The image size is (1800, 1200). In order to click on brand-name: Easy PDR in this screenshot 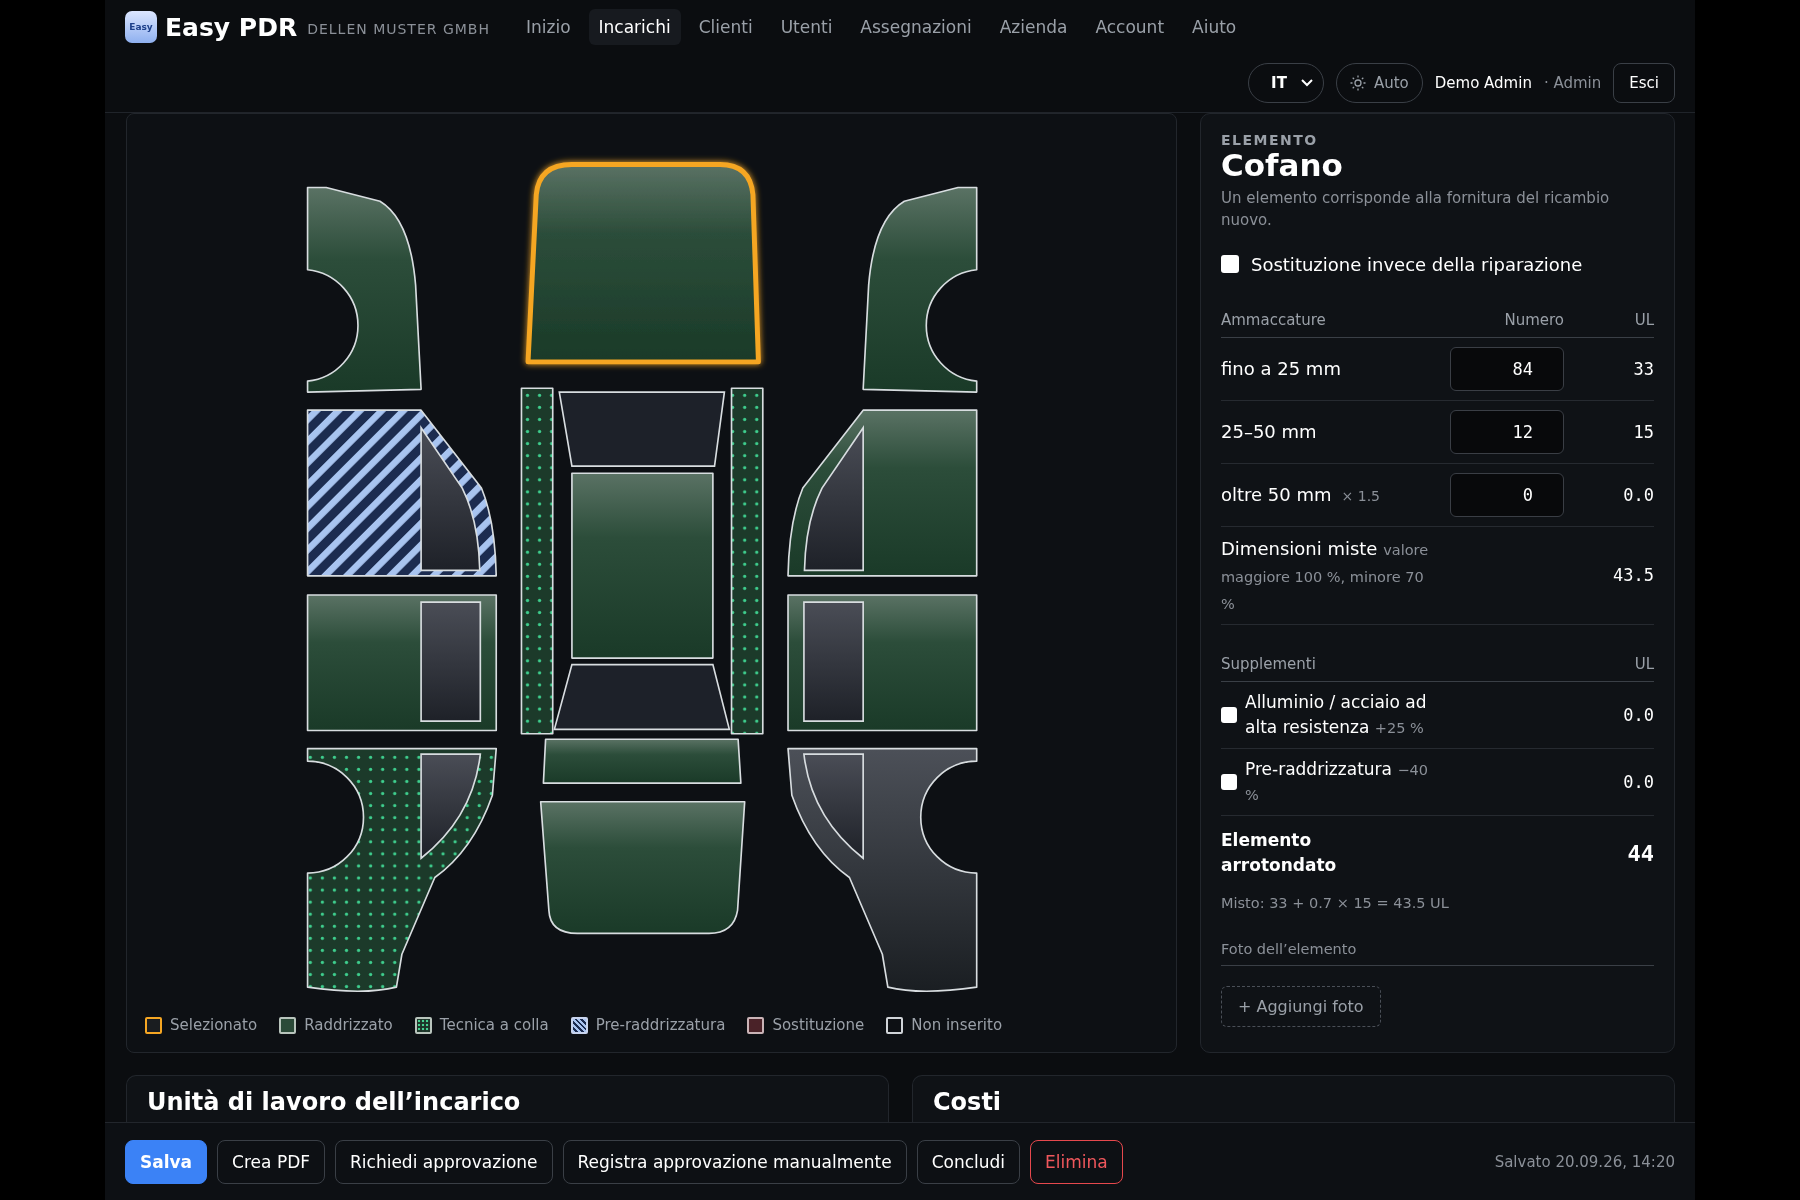, I will do `click(231, 27)`.